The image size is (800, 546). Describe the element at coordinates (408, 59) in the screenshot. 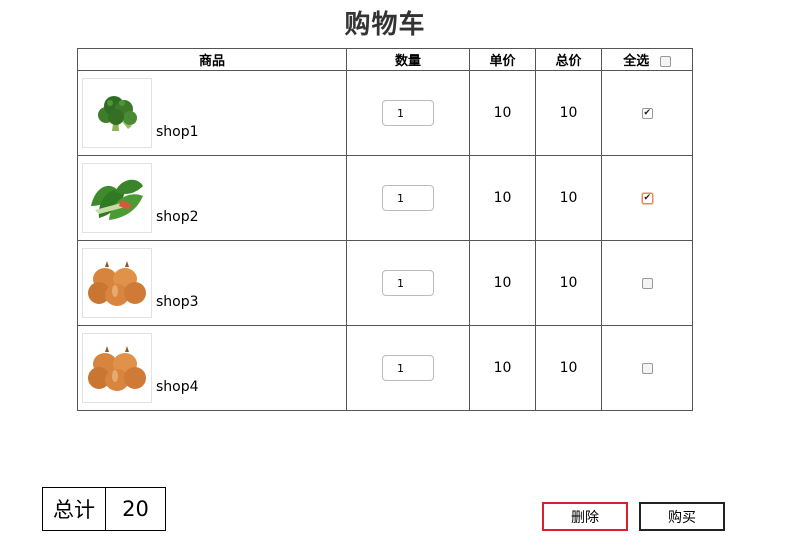

I see `header-quantity: 数量` at that location.